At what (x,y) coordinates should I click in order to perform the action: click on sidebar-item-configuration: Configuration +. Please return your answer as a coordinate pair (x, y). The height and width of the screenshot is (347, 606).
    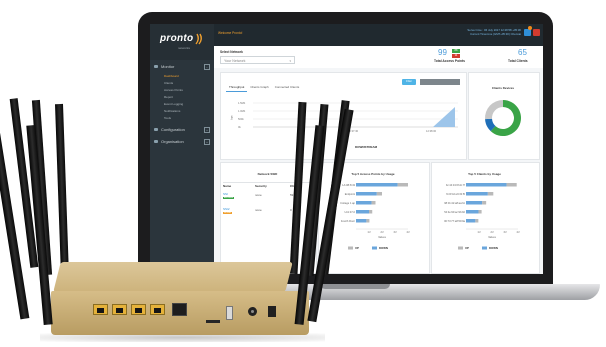
    Looking at the image, I should click on (182, 129).